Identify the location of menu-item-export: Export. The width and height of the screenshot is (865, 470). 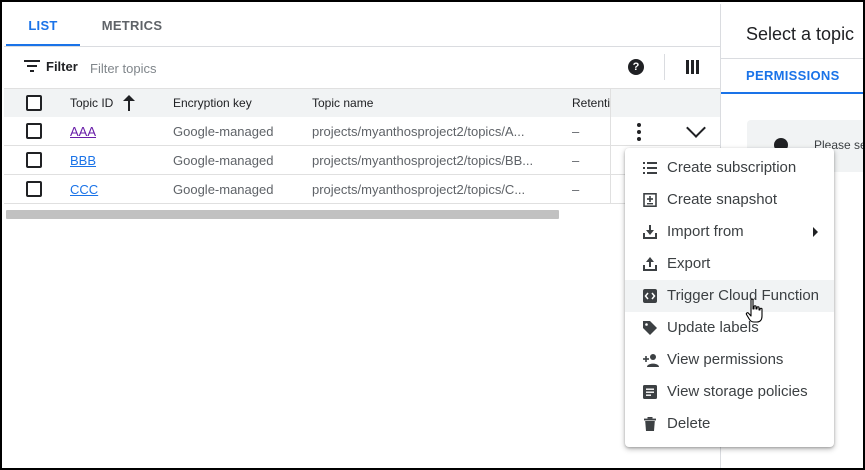
(729, 264).